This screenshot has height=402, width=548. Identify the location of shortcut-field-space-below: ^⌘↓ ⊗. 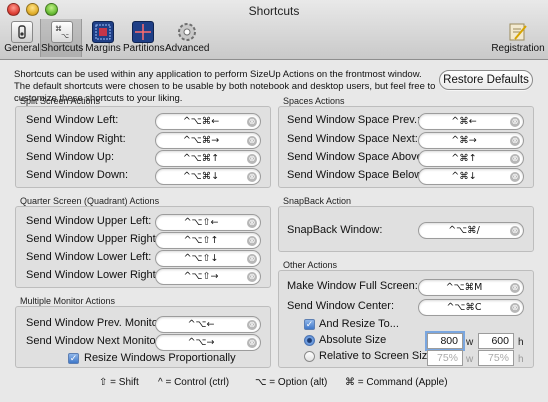
(471, 176).